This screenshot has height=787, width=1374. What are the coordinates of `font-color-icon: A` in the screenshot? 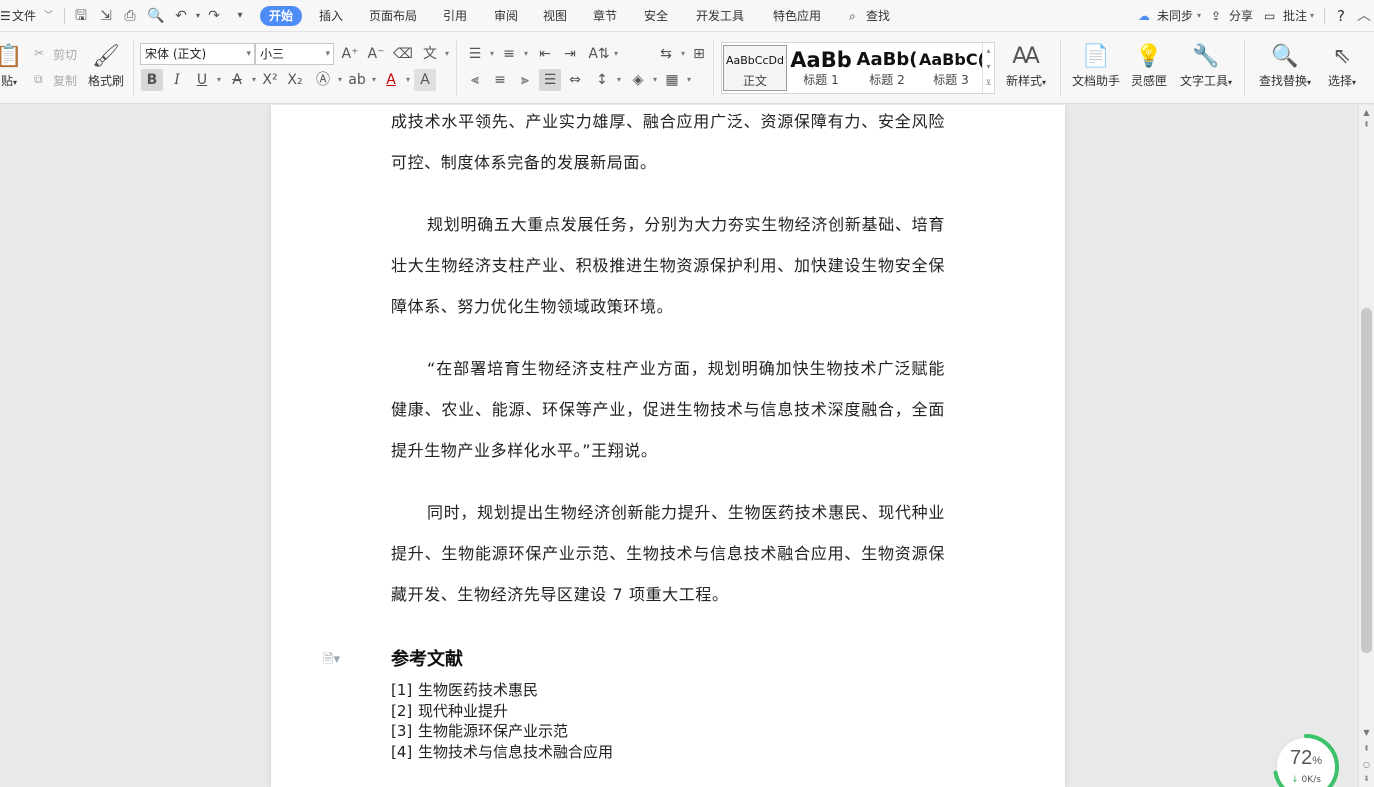 It's located at (395, 80).